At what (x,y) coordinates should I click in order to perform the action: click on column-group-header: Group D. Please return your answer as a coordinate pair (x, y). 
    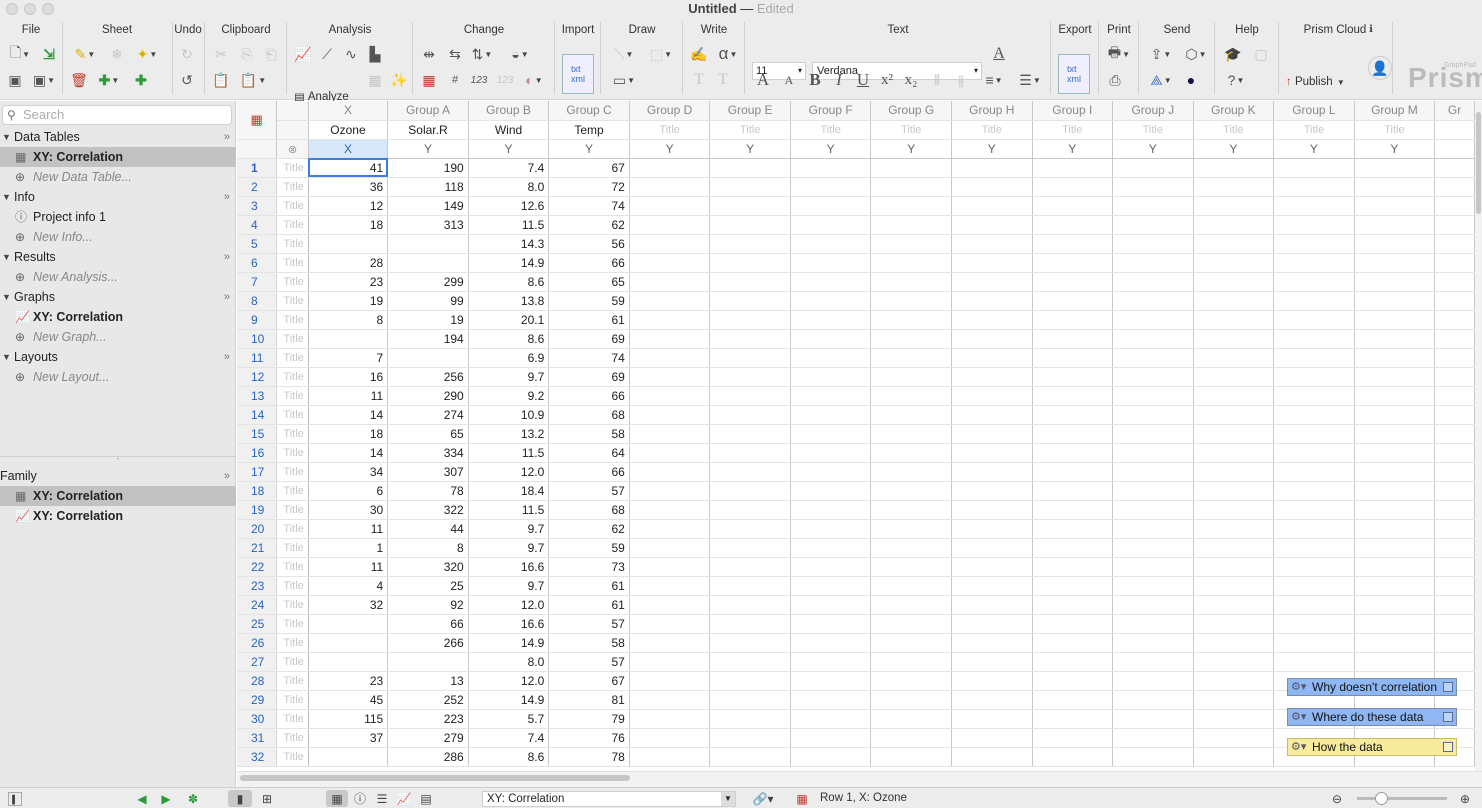
    Looking at the image, I should click on (670, 111).